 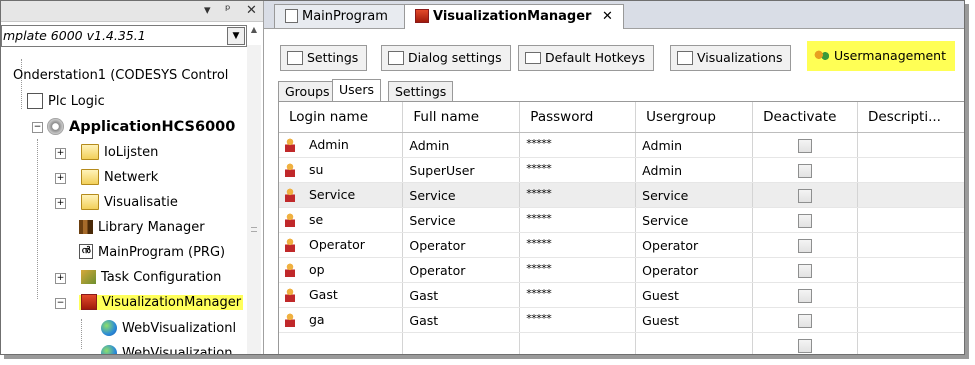 I want to click on tree-item-netwerk: Netwerk, so click(x=119, y=178).